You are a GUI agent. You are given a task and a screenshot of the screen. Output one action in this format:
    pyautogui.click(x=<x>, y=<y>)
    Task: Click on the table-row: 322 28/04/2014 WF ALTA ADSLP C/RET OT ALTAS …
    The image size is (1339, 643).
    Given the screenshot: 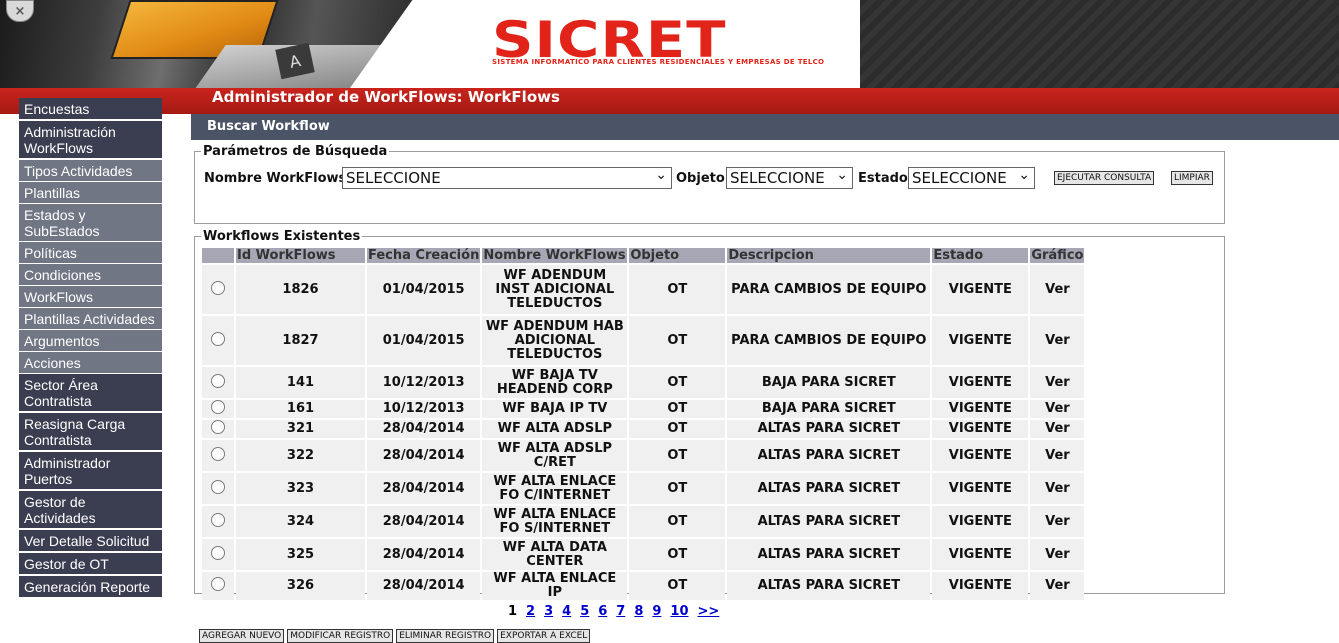 What is the action you would take?
    pyautogui.click(x=643, y=455)
    